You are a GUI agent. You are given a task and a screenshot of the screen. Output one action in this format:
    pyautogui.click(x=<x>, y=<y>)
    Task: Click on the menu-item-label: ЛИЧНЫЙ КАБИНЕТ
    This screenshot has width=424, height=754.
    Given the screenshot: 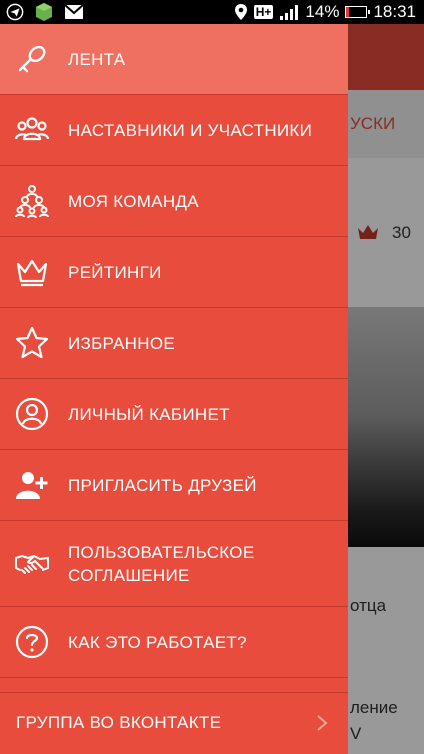 What is the action you would take?
    pyautogui.click(x=149, y=414)
    